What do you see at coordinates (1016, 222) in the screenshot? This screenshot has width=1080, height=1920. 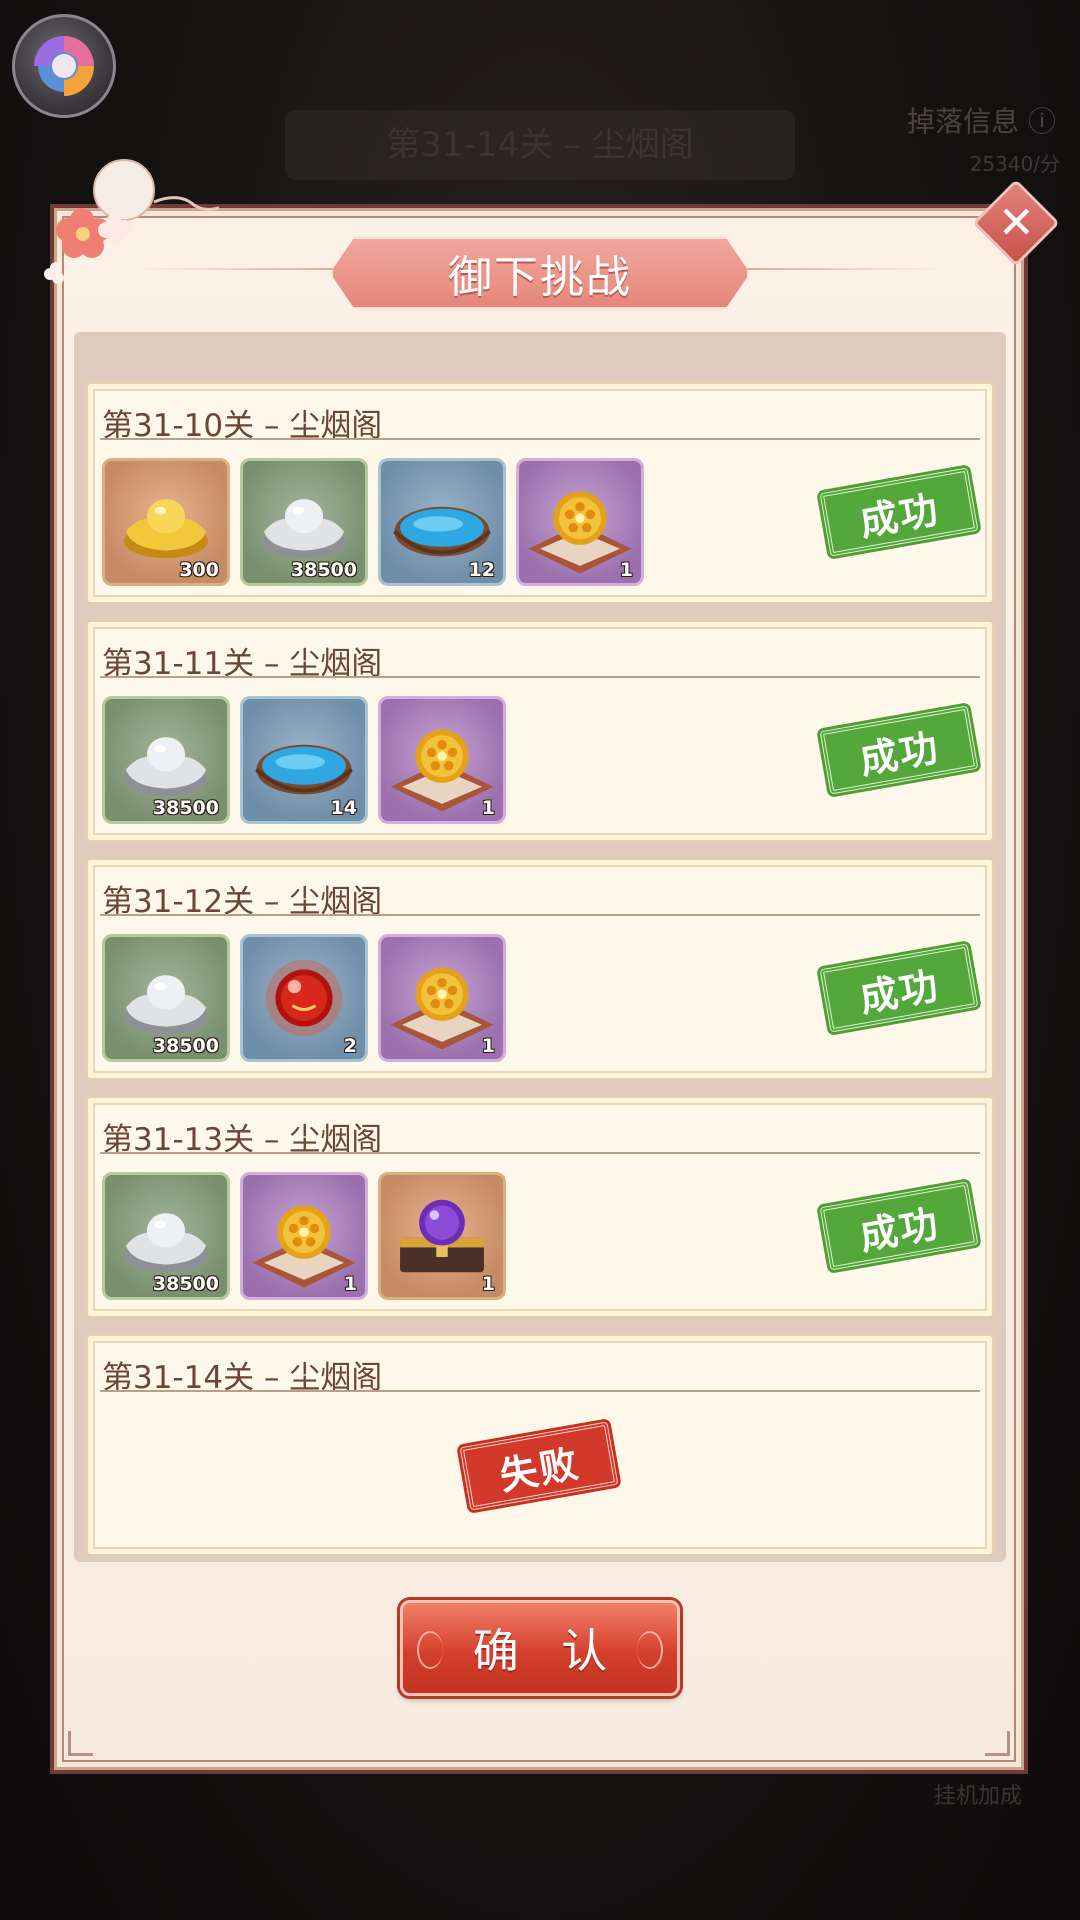 I see `close-icon: ✕` at bounding box center [1016, 222].